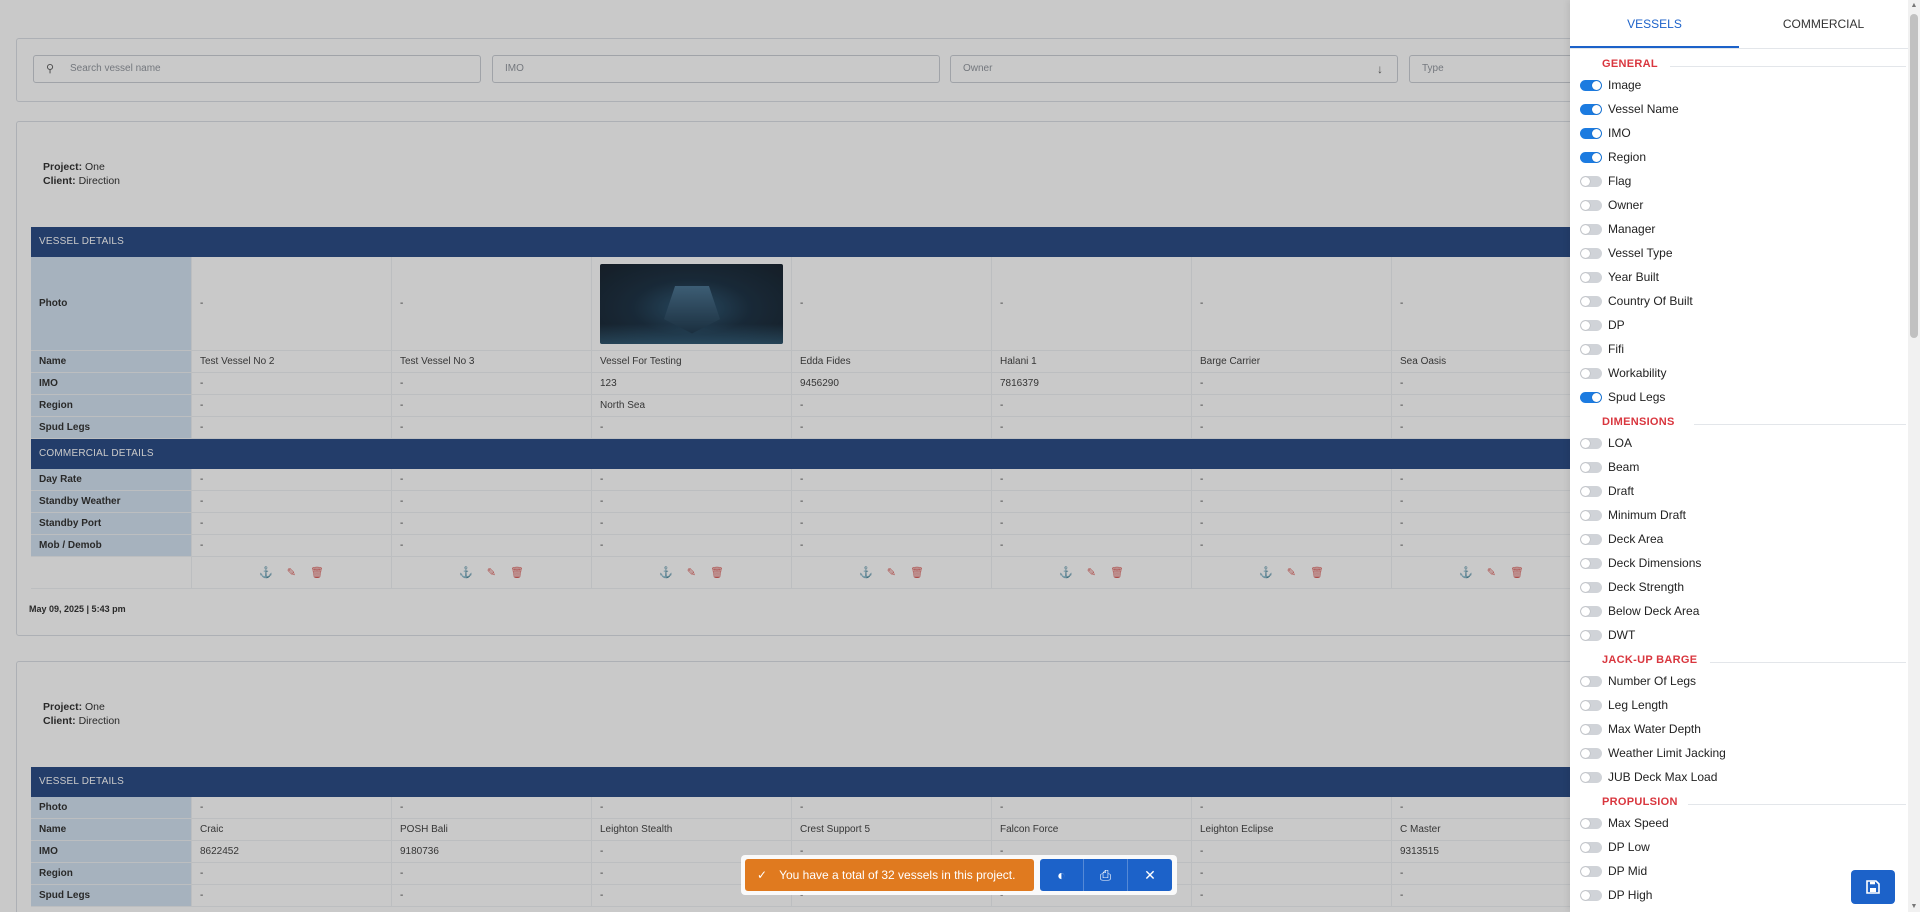 This screenshot has width=1920, height=912. What do you see at coordinates (1626, 253) in the screenshot?
I see `column-option: Vessel Type` at bounding box center [1626, 253].